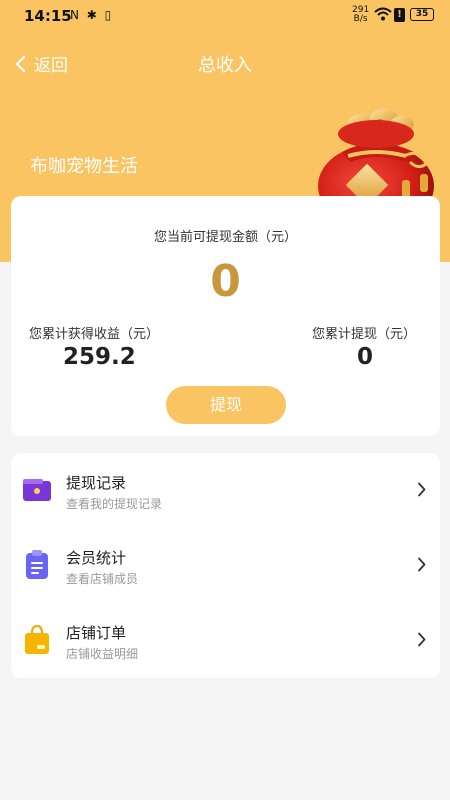 The width and height of the screenshot is (450, 800). Describe the element at coordinates (225, 17) in the screenshot. I see `status-bar: 14:15 N ✱ ▯ 291 B/s ! 35` at that location.